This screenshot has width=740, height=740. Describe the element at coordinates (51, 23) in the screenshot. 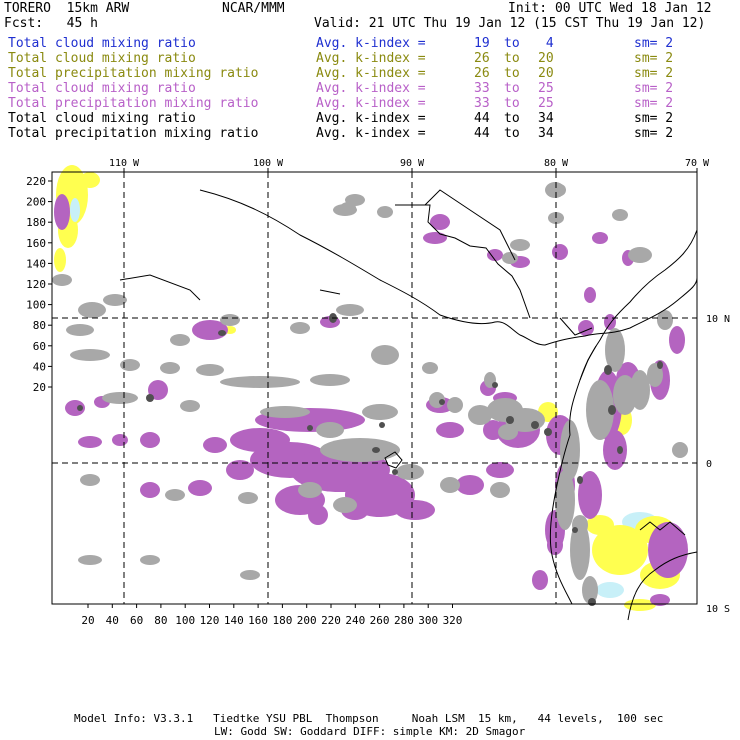

I see `forecast-hour: Fcst: 45 h` at that location.